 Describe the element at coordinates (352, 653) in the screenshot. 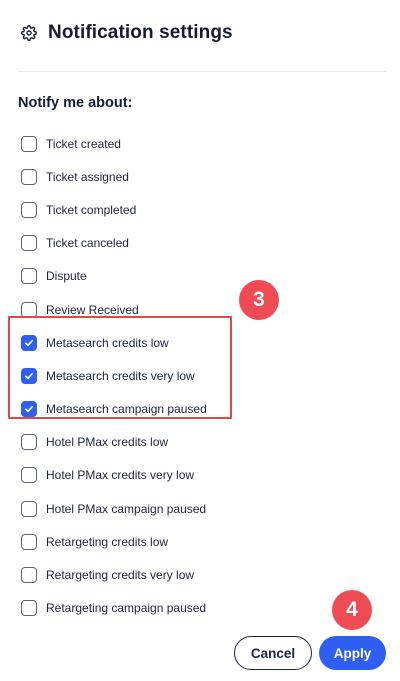

I see `apply-button: Apply` at that location.